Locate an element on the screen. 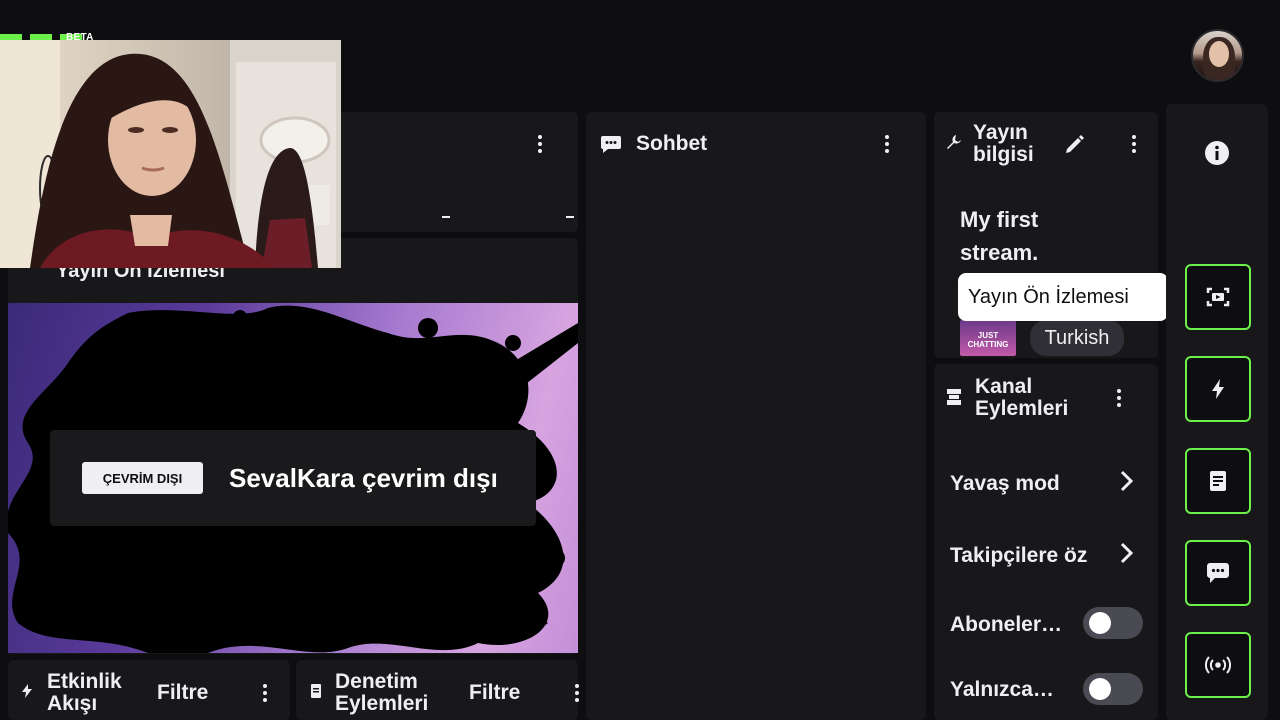 This screenshot has width=1280, height=720. stream-preview-icon is located at coordinates (1218, 297).